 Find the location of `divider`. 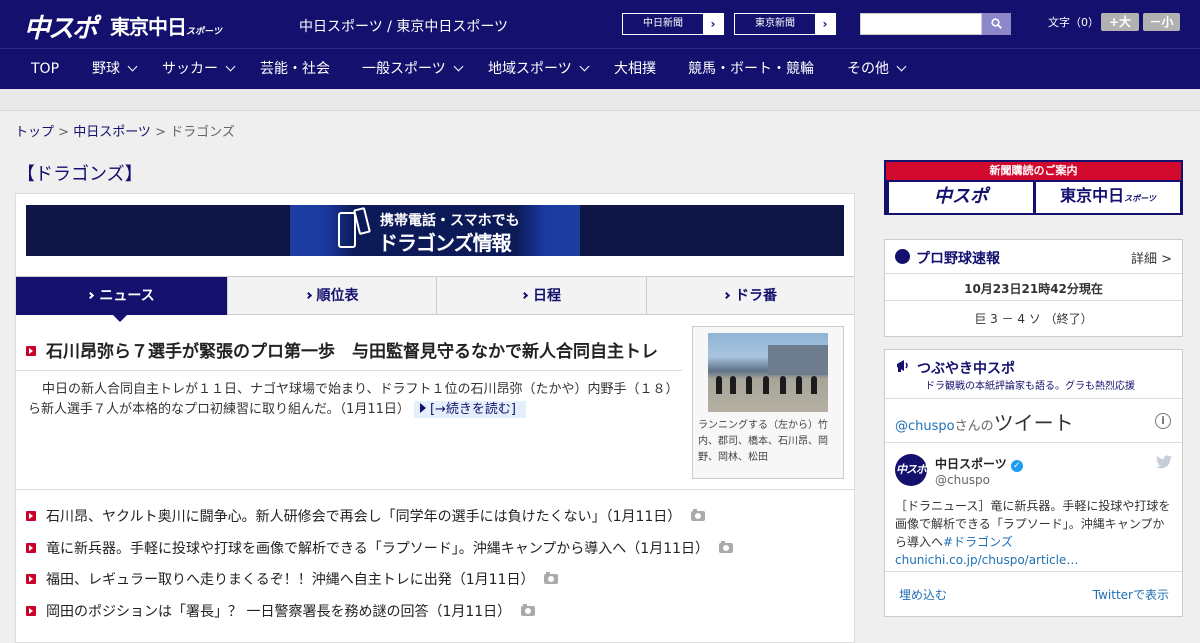

divider is located at coordinates (349, 370).